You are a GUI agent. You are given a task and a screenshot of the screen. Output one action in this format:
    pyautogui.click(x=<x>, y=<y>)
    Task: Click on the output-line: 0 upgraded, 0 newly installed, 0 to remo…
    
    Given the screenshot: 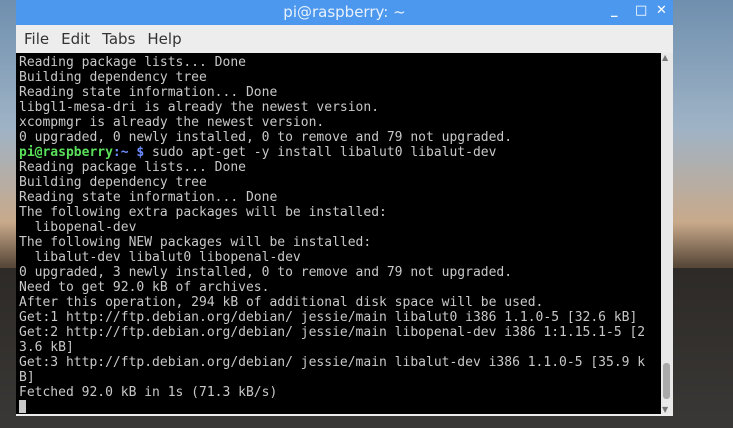 What is the action you would take?
    pyautogui.click(x=266, y=137)
    